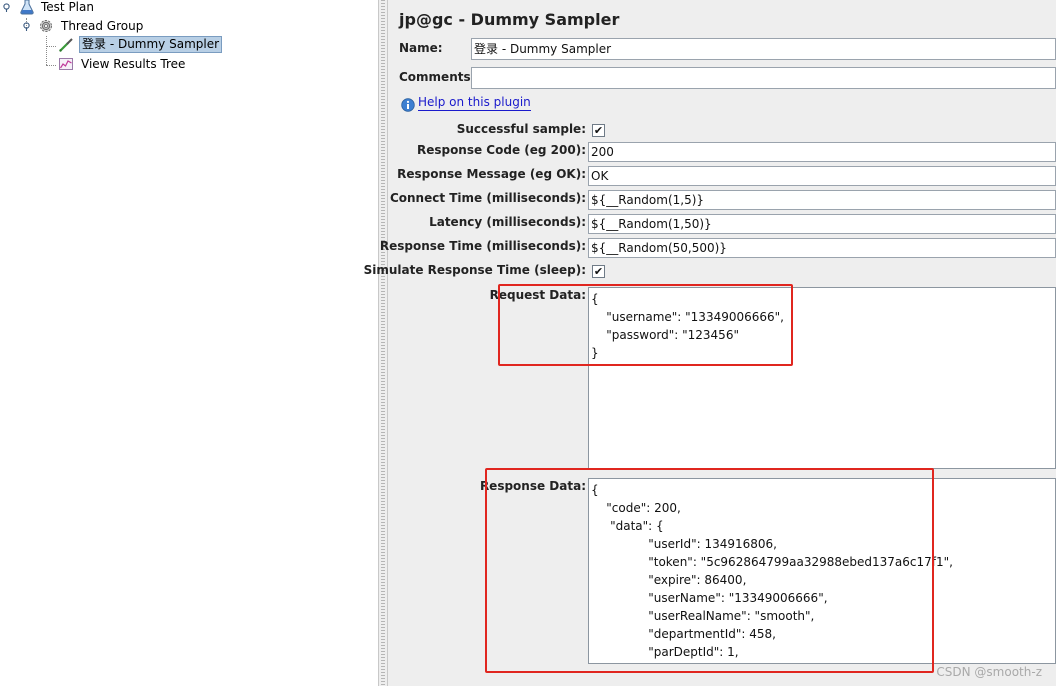  What do you see at coordinates (822, 200) in the screenshot?
I see `connect-time-field: ${__Random(1,5)}` at bounding box center [822, 200].